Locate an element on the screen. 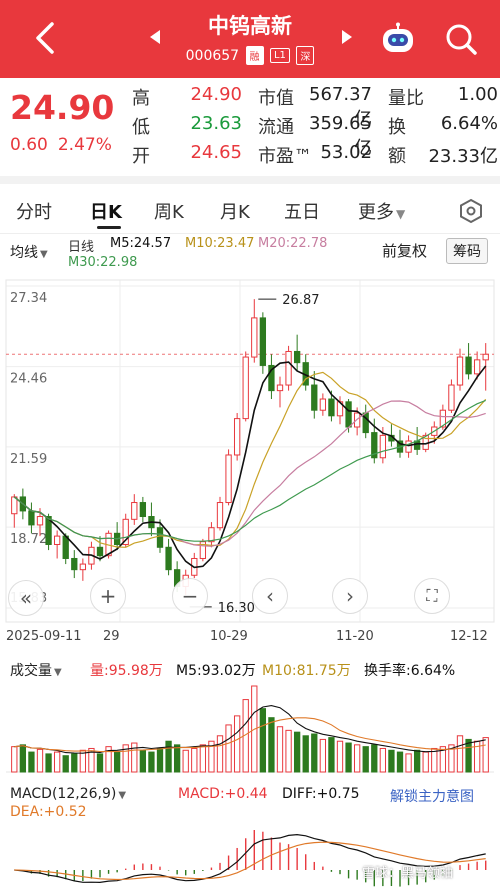 The width and height of the screenshot is (500, 891). zoom-out-button: − is located at coordinates (190, 596).